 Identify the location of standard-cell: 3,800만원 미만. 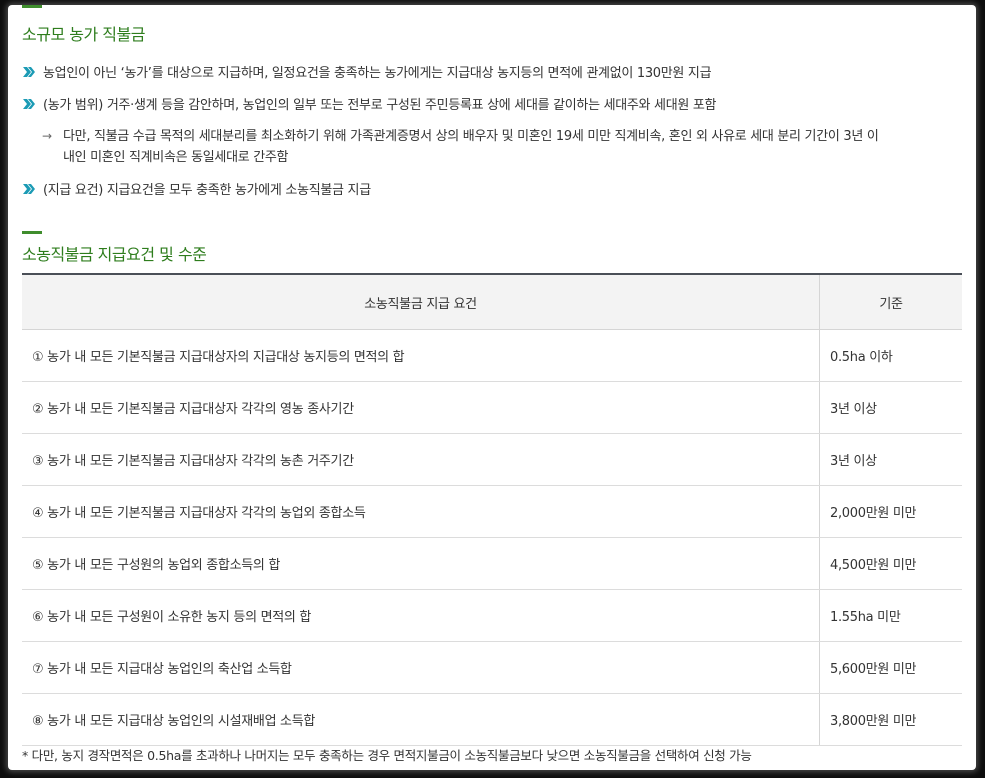
(890, 719).